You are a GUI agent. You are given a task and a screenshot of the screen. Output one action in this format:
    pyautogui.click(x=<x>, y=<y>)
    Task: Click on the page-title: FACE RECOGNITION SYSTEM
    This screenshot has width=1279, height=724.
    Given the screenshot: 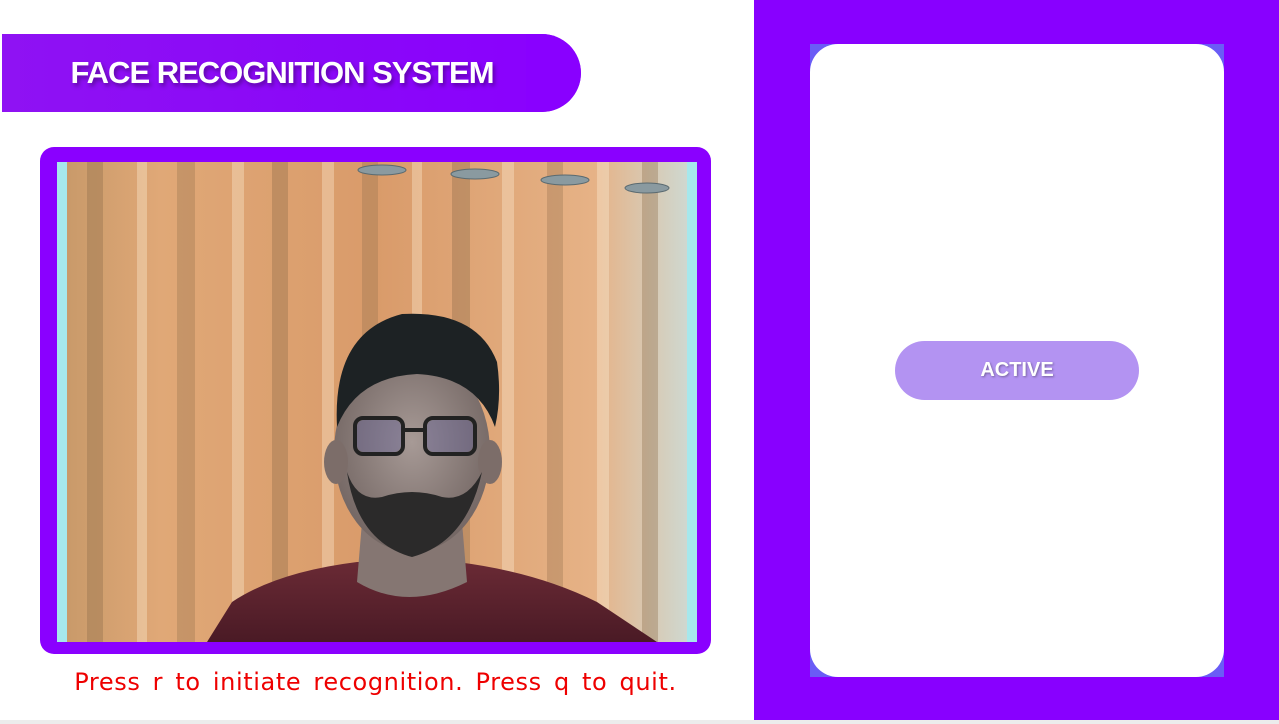 What is the action you would take?
    pyautogui.click(x=282, y=72)
    